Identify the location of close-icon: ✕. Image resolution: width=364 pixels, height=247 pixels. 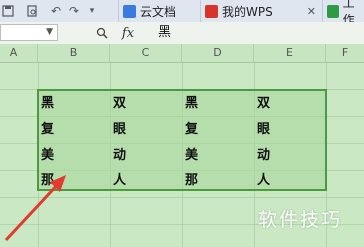
(311, 11).